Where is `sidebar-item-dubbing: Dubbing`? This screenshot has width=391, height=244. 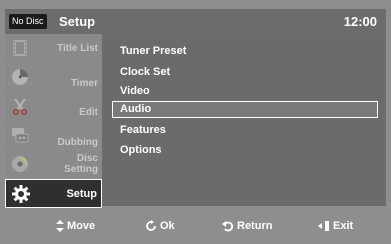
sidebar-item-dubbing: Dubbing is located at coordinates (53, 135).